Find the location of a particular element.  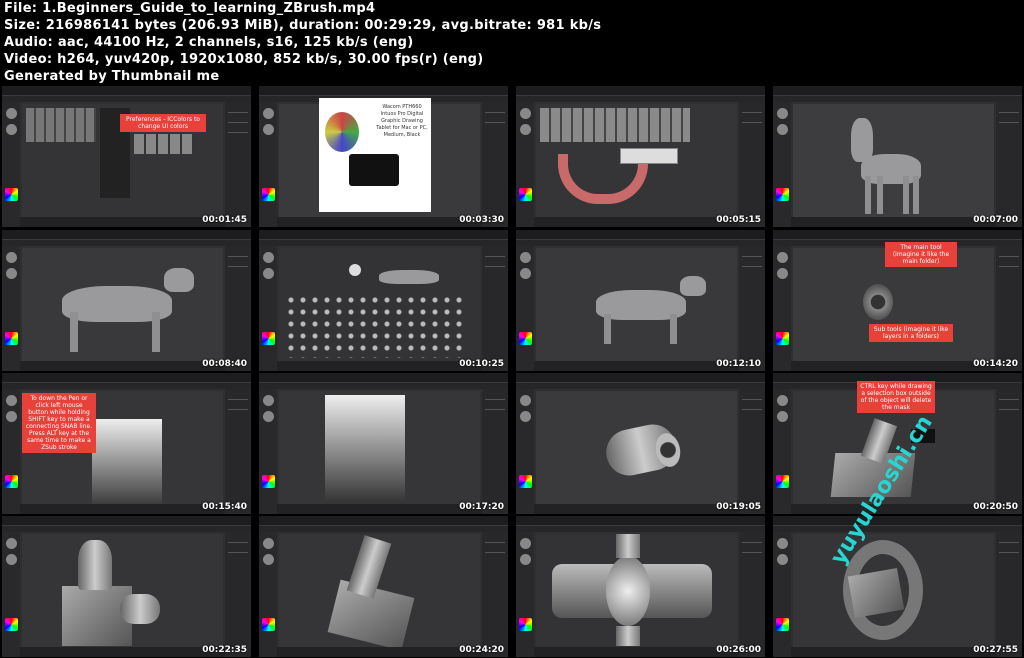

timestamp: 00:14:20 is located at coordinates (995, 364).